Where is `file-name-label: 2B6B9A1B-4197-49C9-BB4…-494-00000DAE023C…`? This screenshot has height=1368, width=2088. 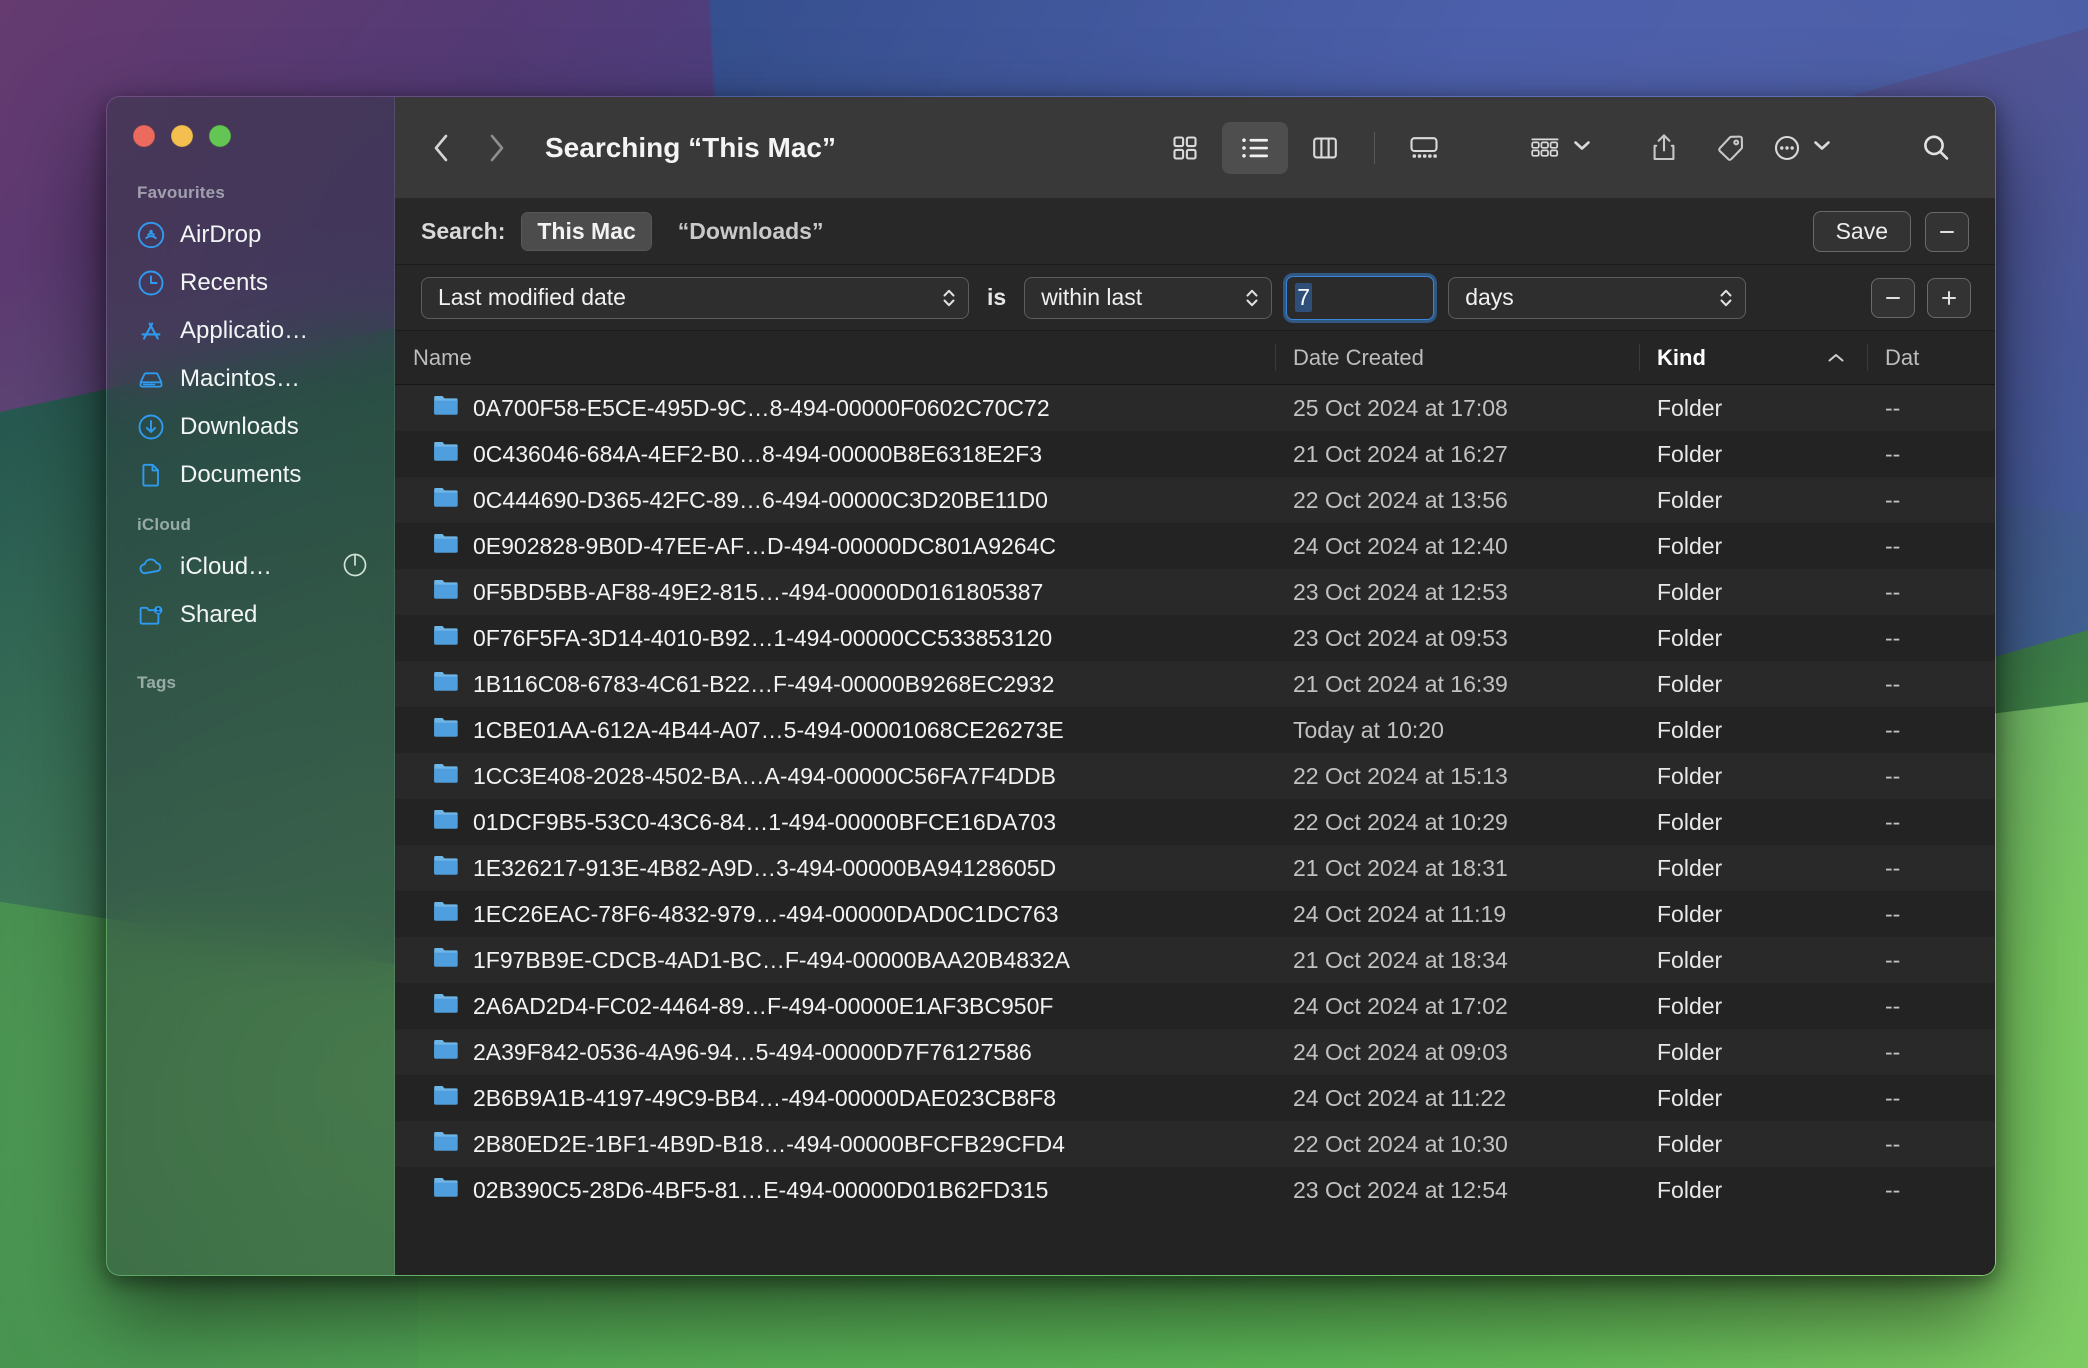 file-name-label: 2B6B9A1B-4197-49C9-BB4…-494-00000DAE023C… is located at coordinates (765, 1097).